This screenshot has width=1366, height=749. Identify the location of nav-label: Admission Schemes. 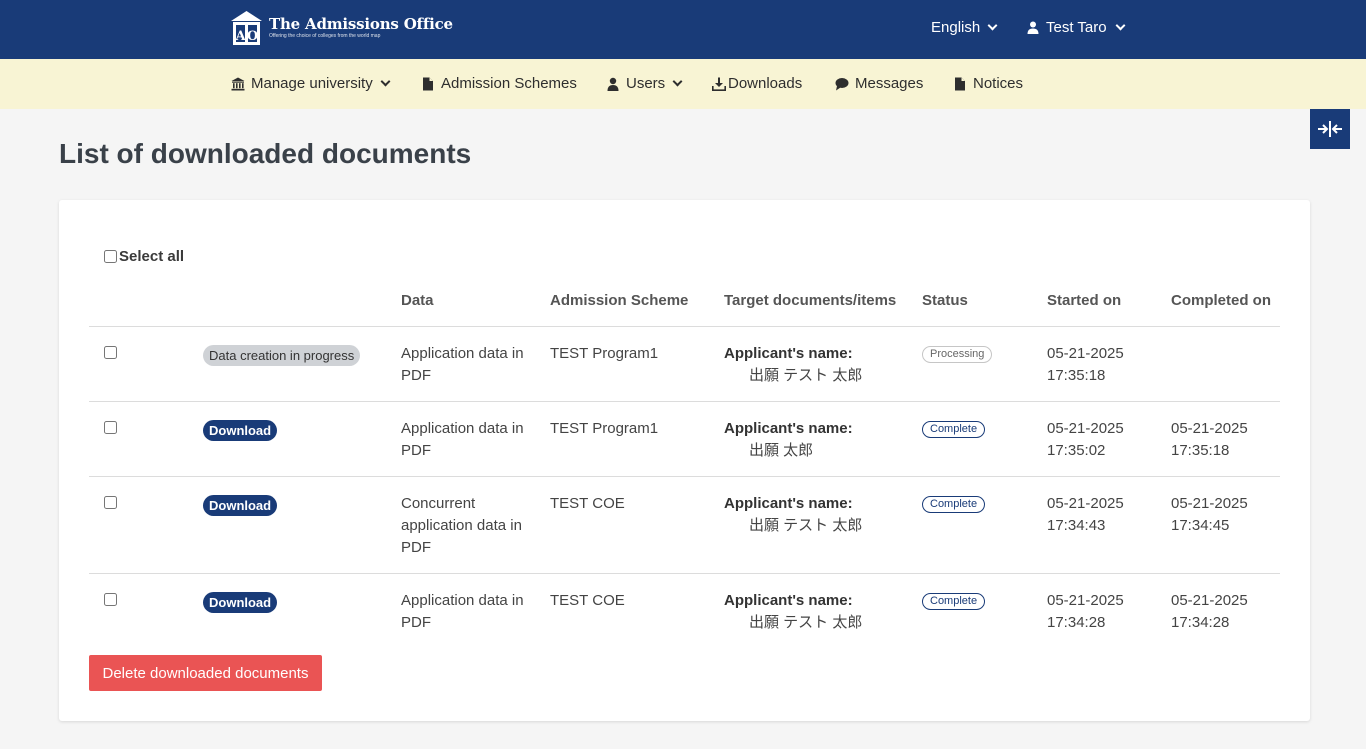
(509, 83).